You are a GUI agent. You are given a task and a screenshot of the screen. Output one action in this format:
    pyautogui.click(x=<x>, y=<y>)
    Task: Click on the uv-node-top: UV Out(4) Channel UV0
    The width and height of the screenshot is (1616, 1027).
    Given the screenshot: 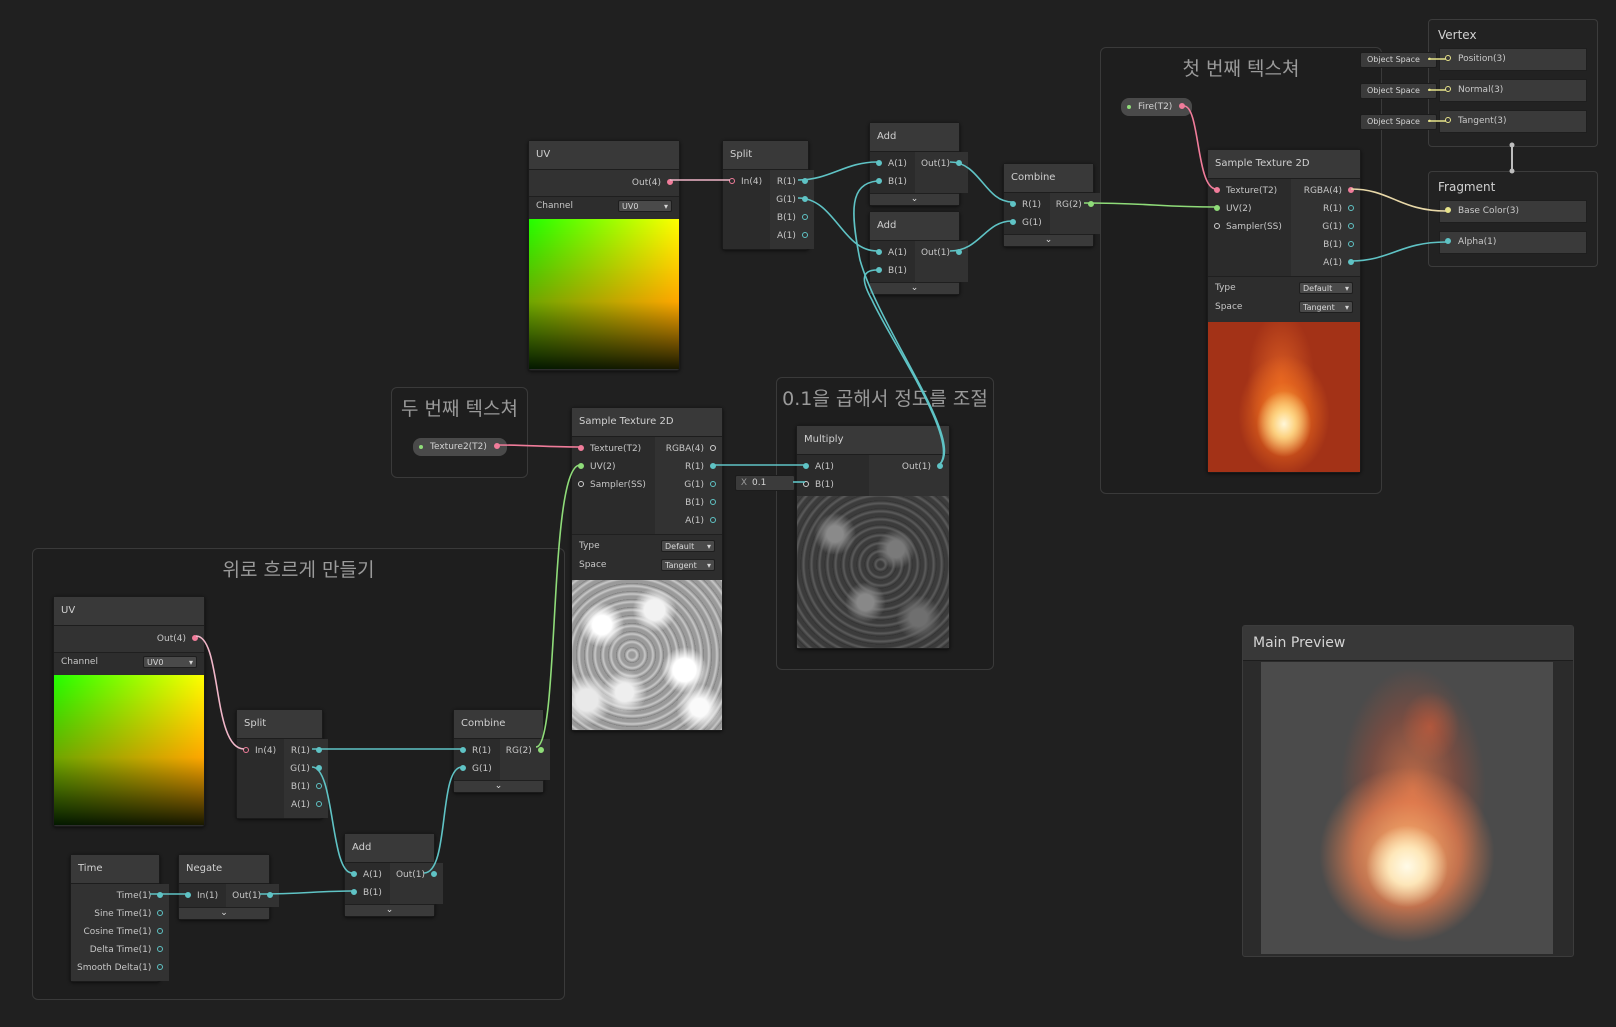 What is the action you would take?
    pyautogui.click(x=604, y=255)
    